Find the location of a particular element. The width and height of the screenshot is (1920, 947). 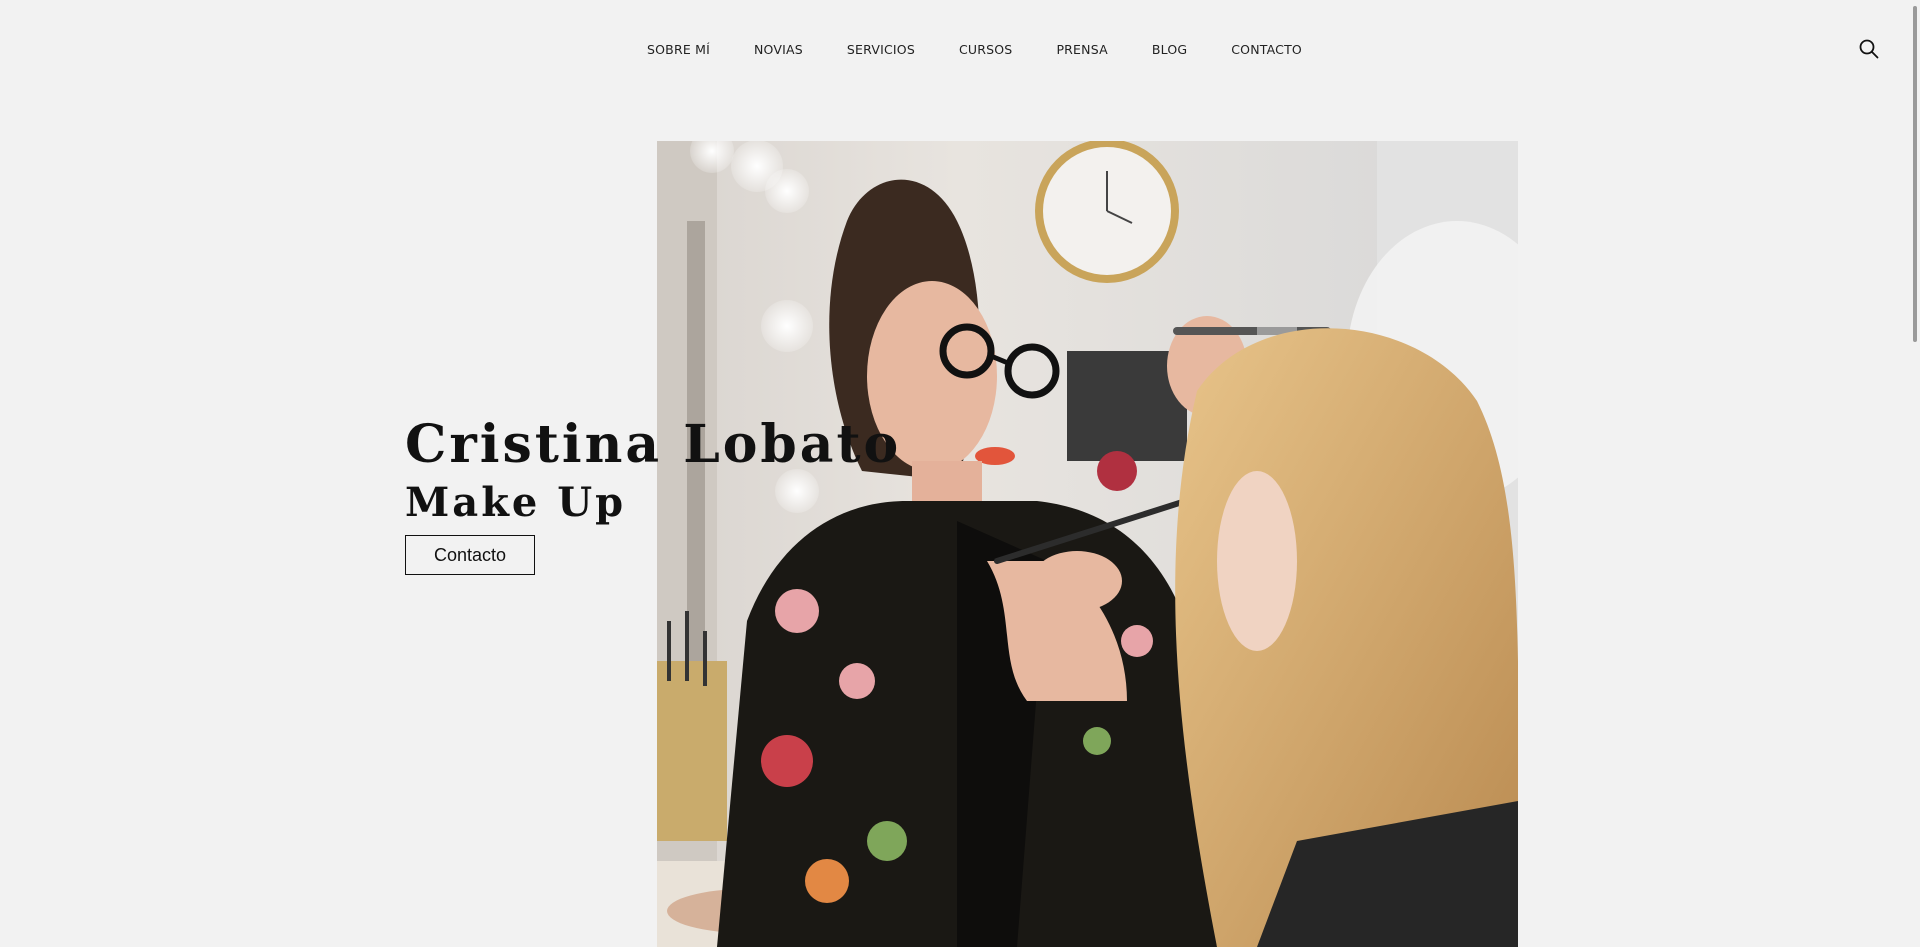

hero-title: Cristina Lobato is located at coordinates (653, 444).